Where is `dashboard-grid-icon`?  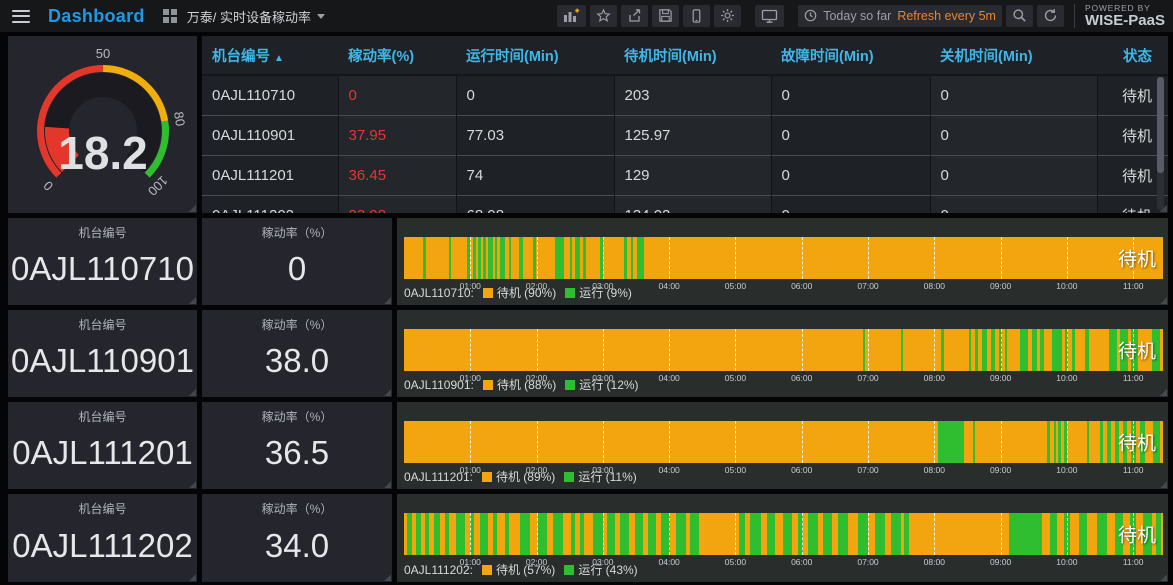
dashboard-grid-icon is located at coordinates (169, 16).